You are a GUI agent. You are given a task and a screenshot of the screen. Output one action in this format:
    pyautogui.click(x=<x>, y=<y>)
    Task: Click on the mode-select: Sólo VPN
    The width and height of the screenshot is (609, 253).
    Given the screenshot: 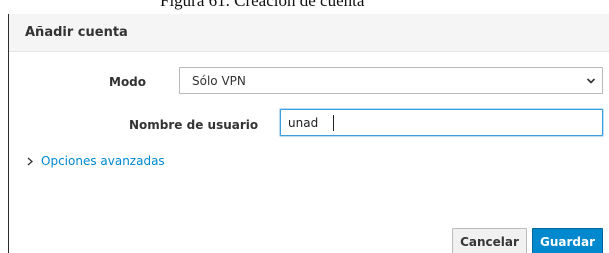 What is the action you would take?
    pyautogui.click(x=391, y=80)
    